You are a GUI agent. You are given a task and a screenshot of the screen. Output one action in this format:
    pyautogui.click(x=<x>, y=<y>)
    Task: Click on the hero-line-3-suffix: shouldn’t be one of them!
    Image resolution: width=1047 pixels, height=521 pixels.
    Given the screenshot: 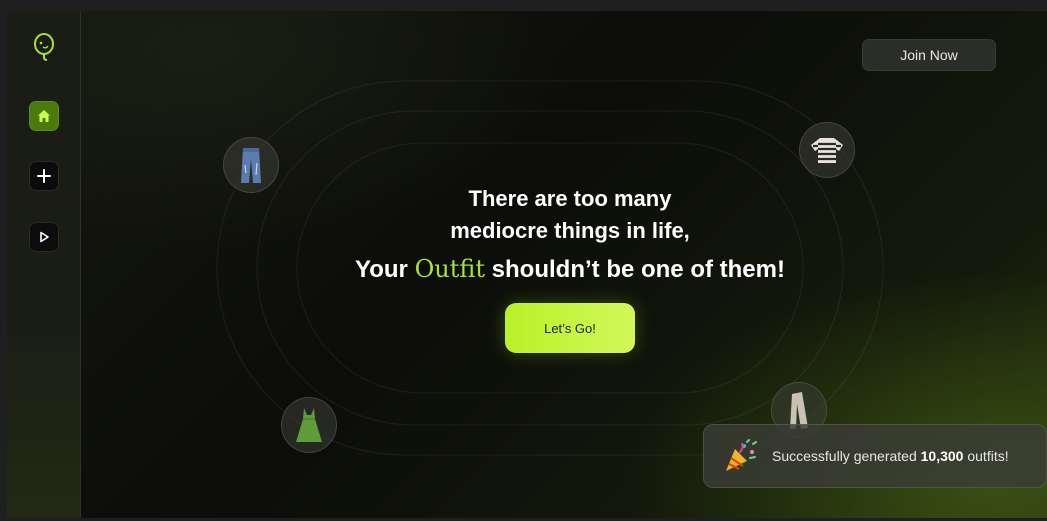 What is the action you would take?
    pyautogui.click(x=635, y=269)
    